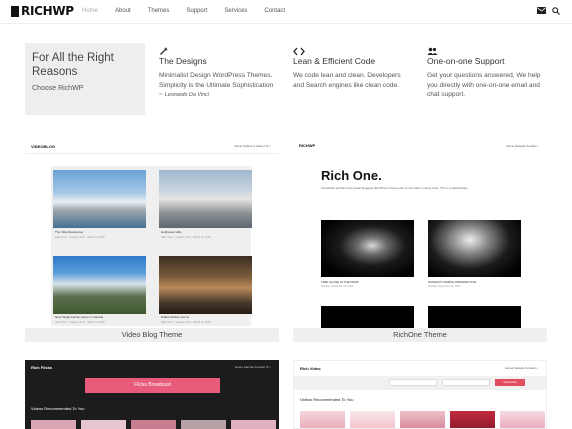 Image resolution: width=572 pixels, height=429 pixels. I want to click on choose-richwp-link: Choose RichWP, so click(85, 88).